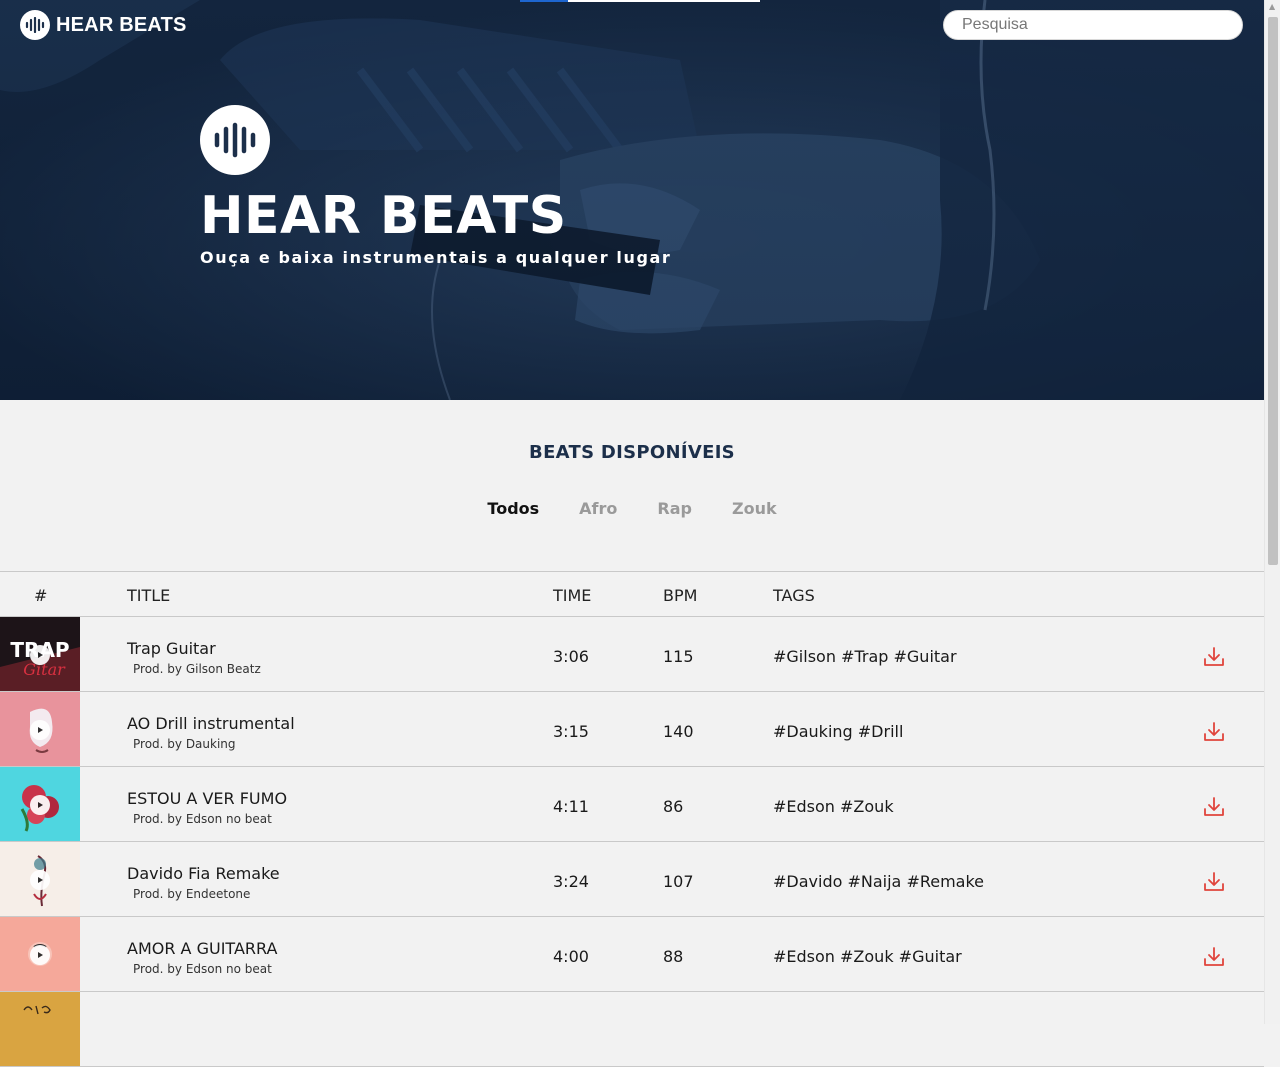  I want to click on beat-title: AO Drill instrumental, so click(211, 723).